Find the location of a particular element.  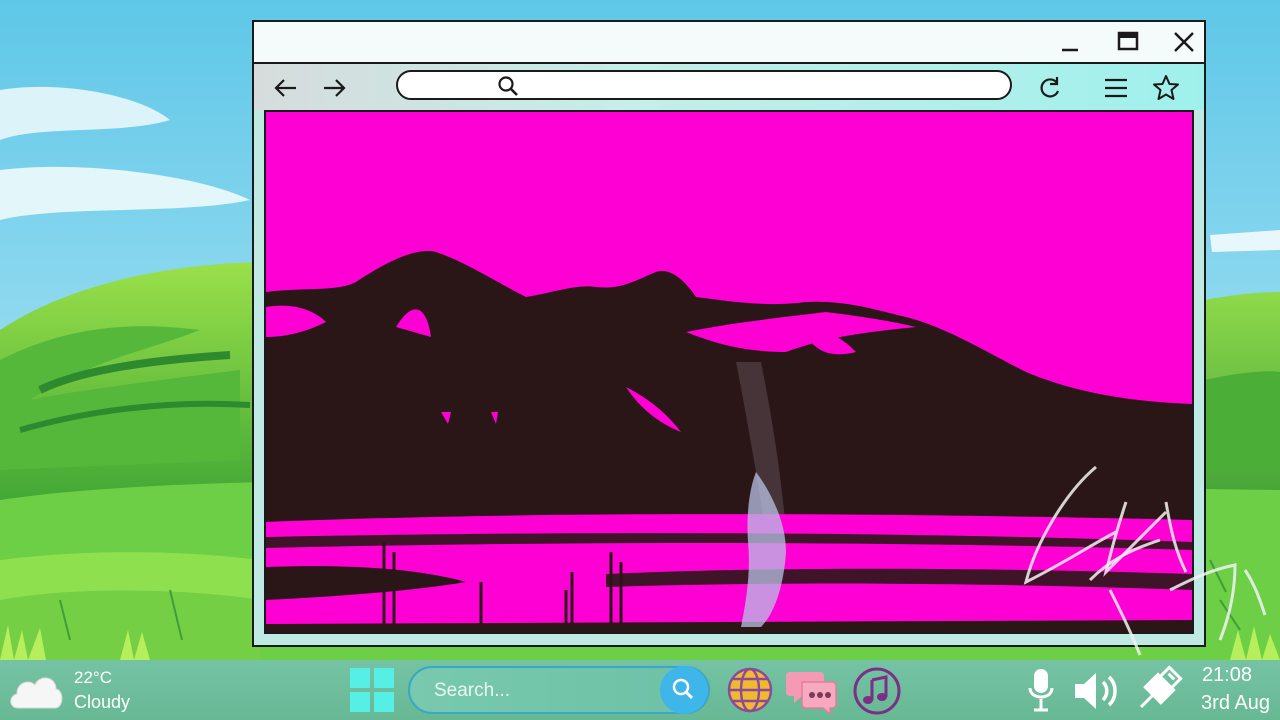

reload-icon is located at coordinates (1050, 87).